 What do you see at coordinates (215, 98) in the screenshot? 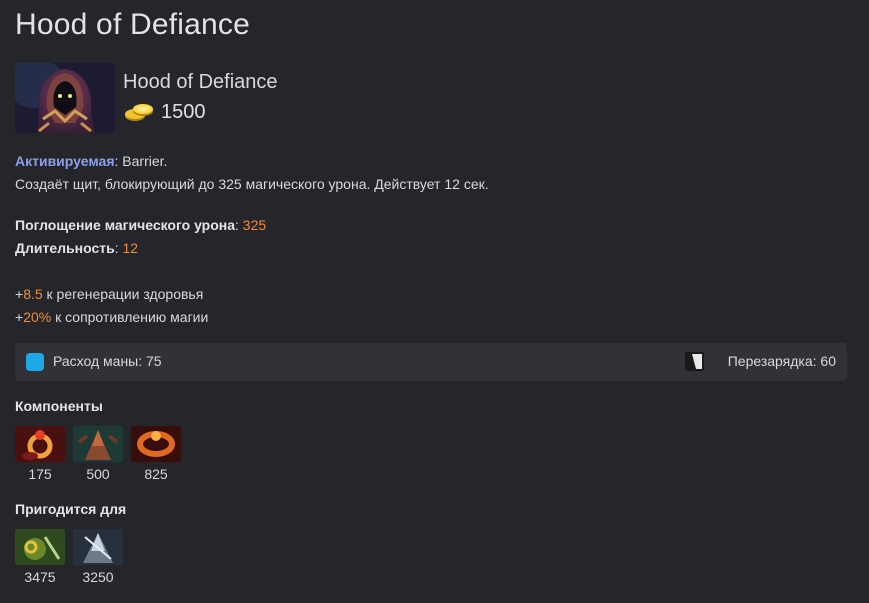
I see `item-header: Hood of Defiance 1500` at bounding box center [215, 98].